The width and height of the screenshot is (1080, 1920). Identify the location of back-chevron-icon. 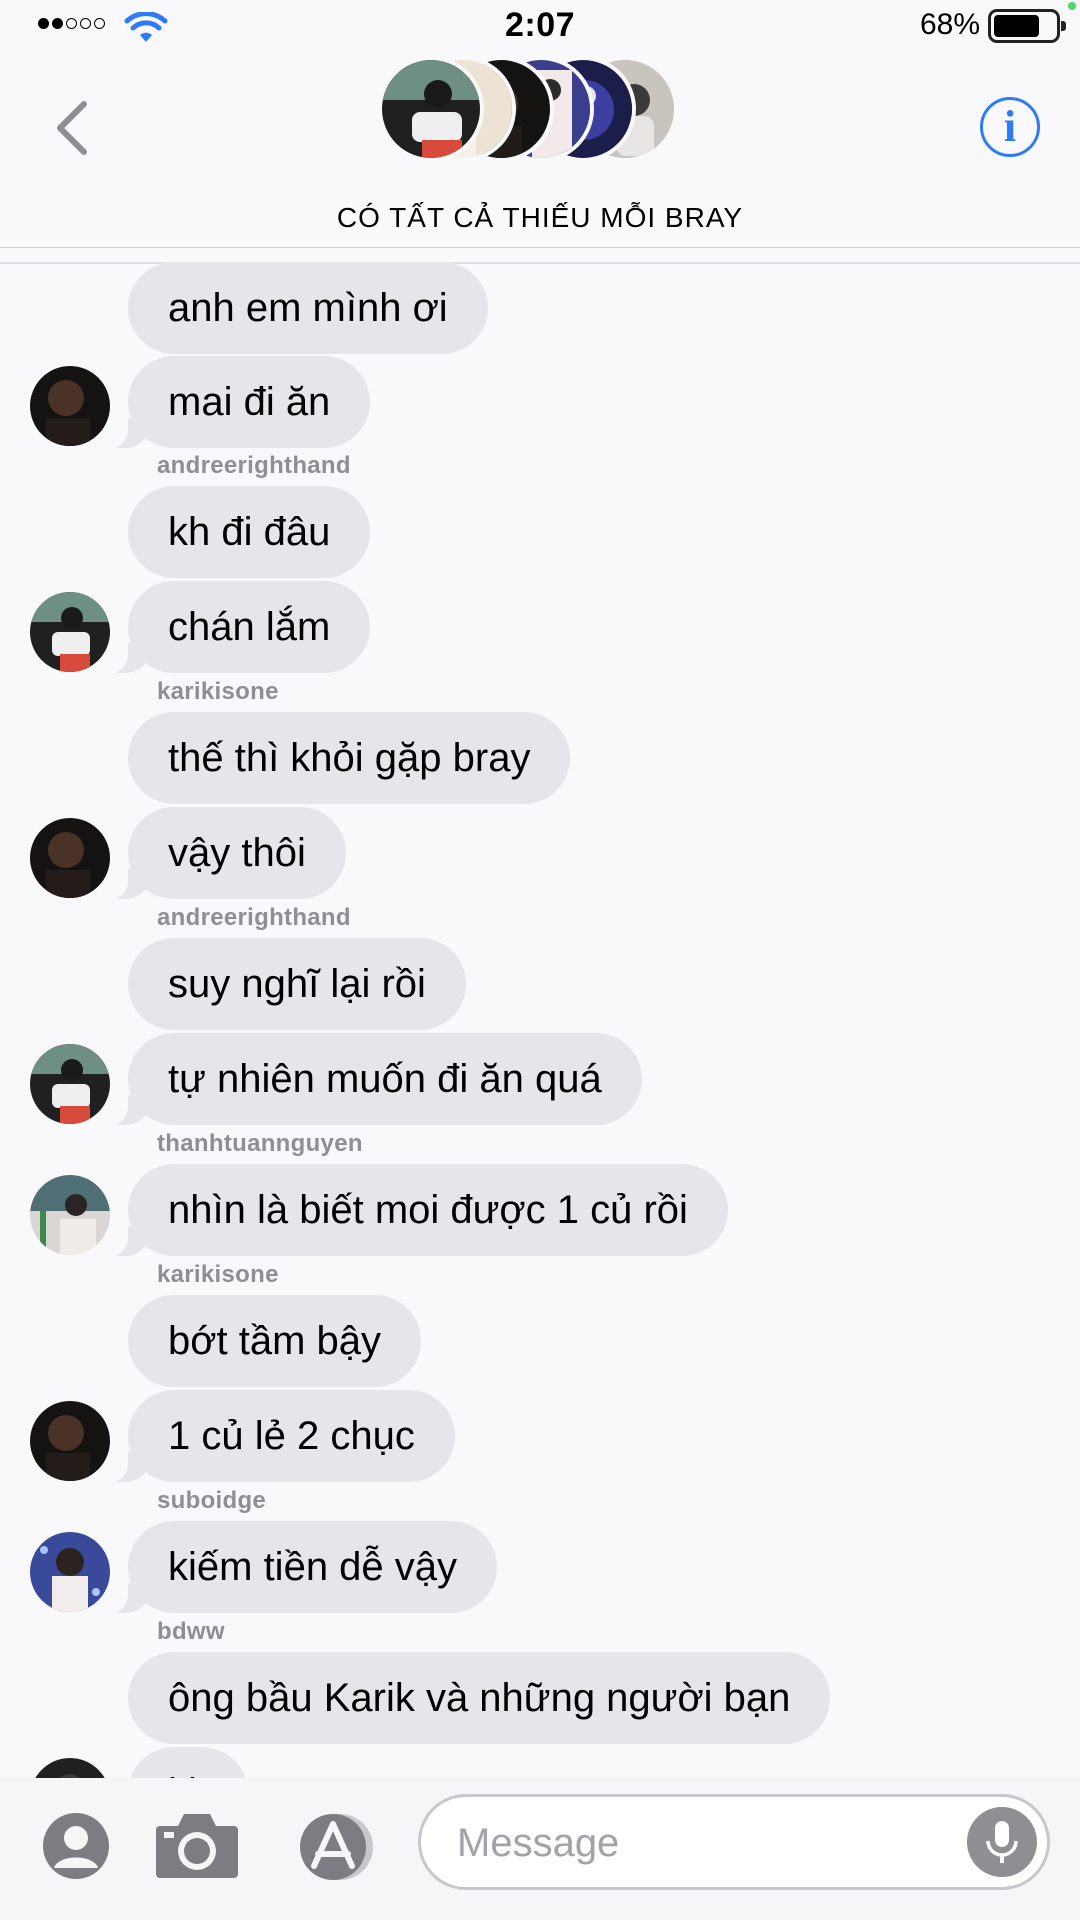
(71, 128).